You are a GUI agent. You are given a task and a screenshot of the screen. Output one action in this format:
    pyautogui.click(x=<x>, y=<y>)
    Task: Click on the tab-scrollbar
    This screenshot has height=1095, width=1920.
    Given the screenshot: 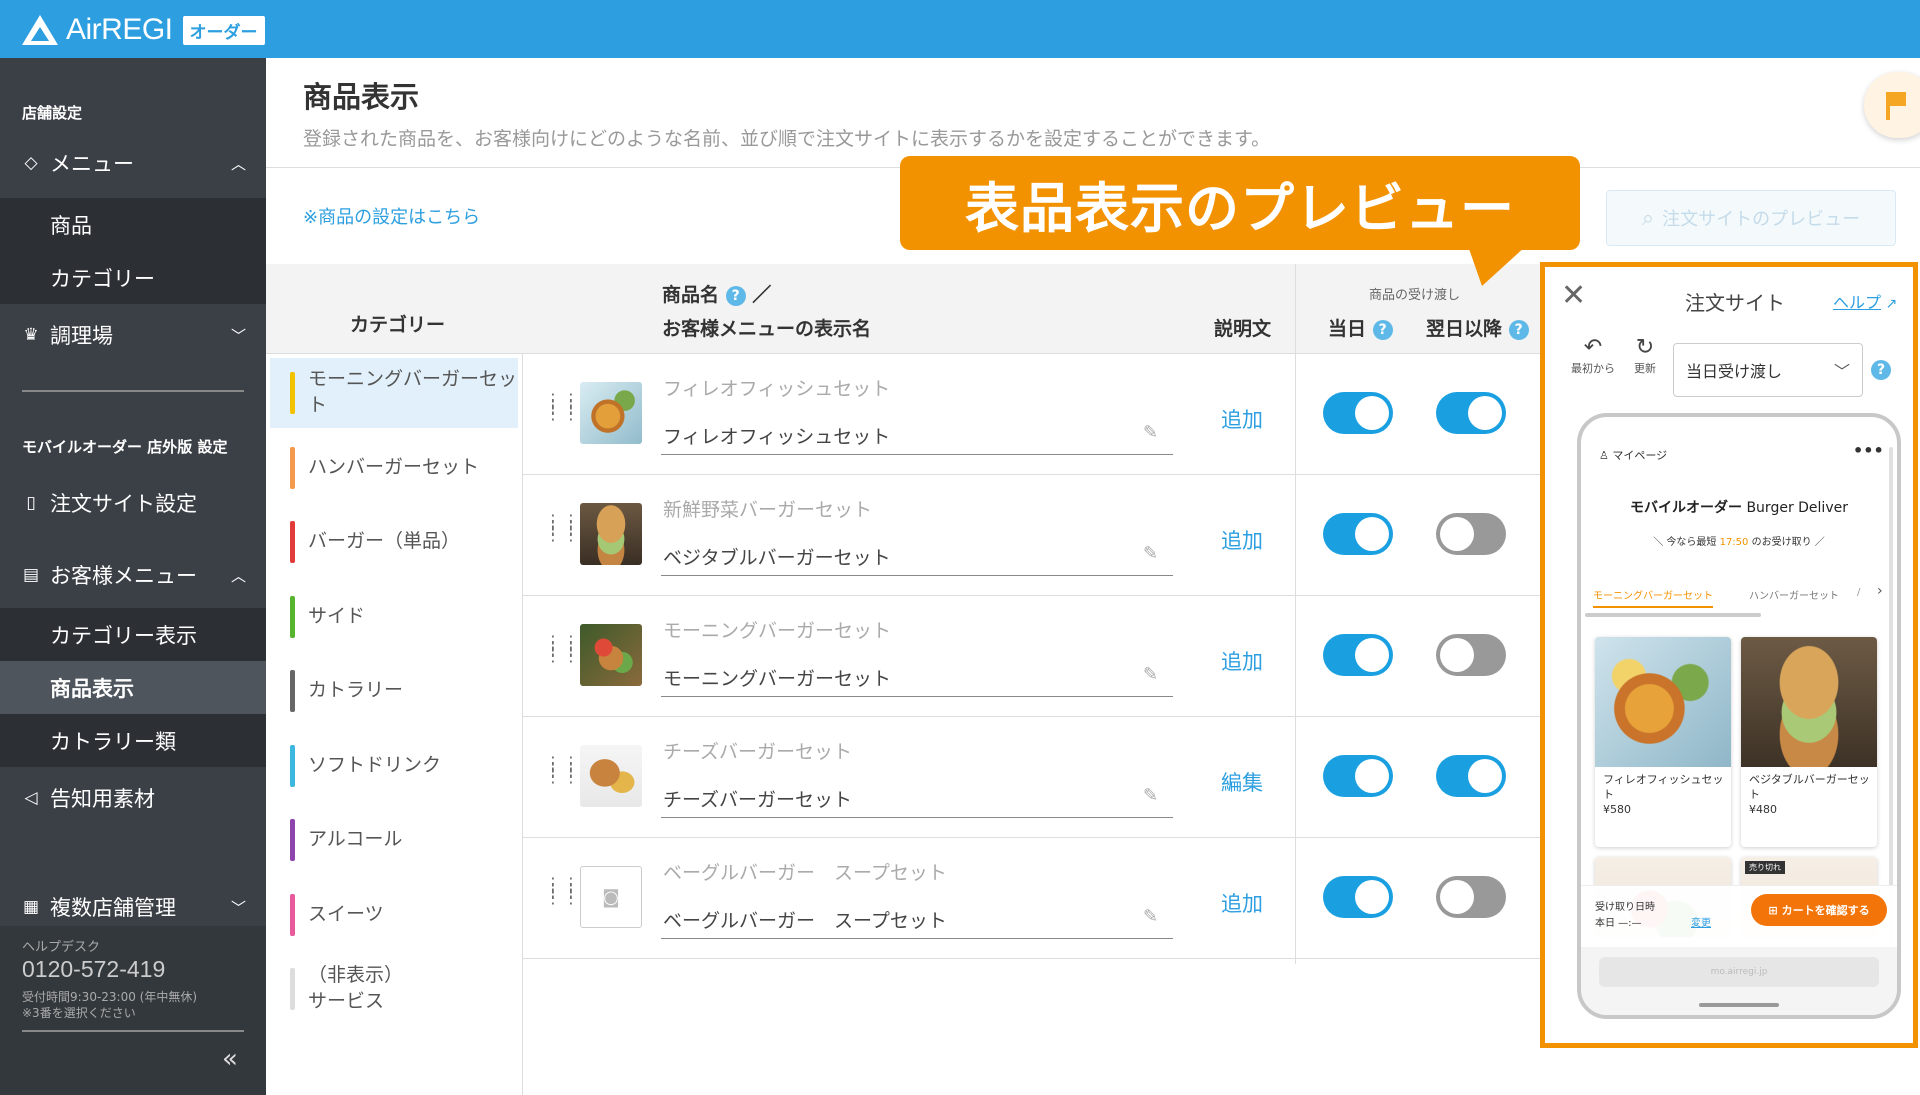 What is the action you would take?
    pyautogui.click(x=1673, y=615)
    